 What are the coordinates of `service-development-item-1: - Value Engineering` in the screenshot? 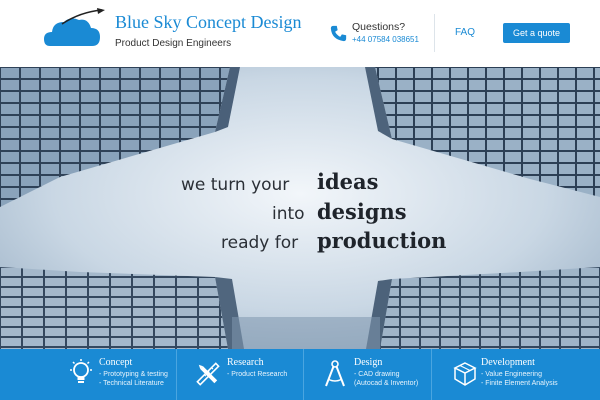 It's located at (511, 374).